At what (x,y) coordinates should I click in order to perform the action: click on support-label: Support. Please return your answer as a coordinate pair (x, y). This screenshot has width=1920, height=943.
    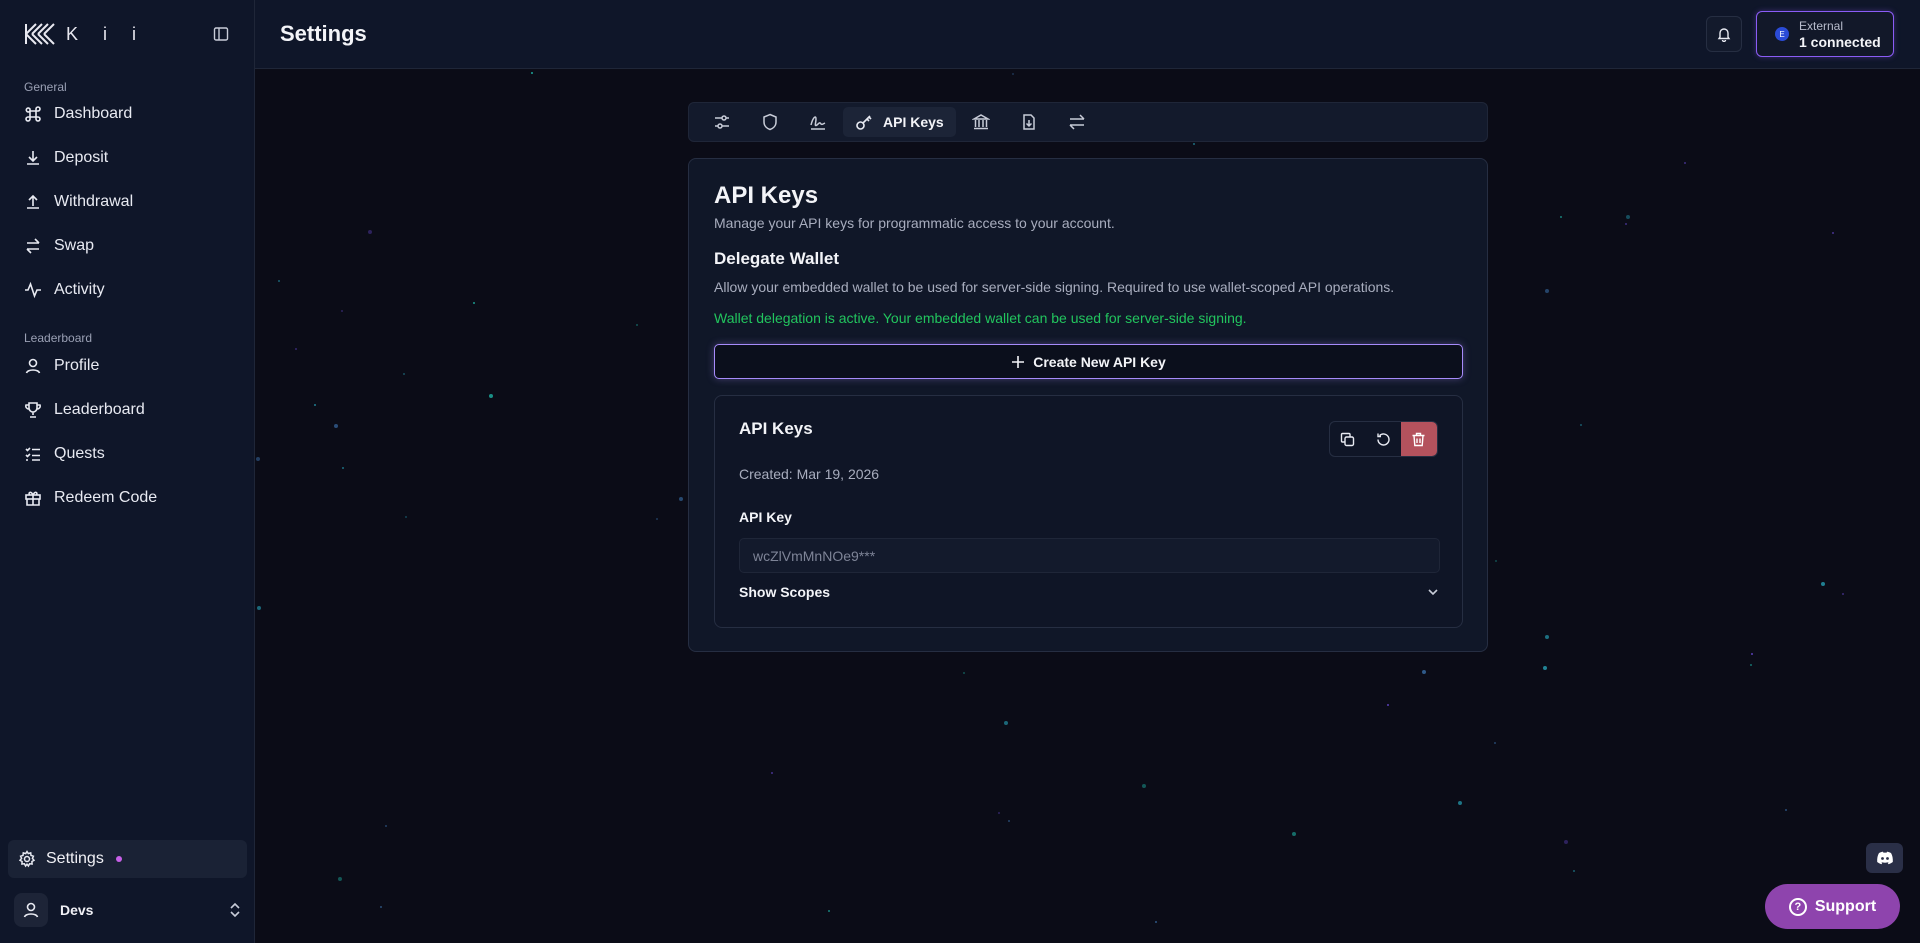
    Looking at the image, I should click on (1845, 906).